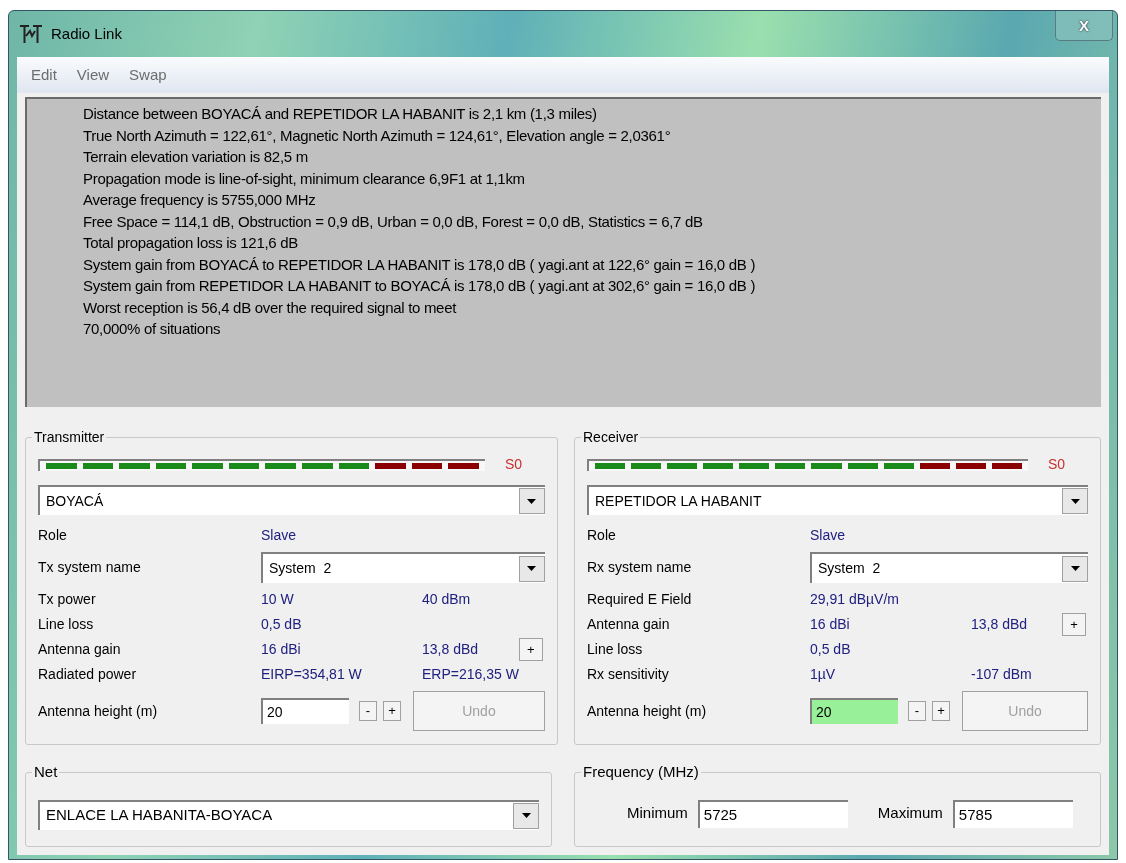 Image resolution: width=1126 pixels, height=863 pixels. I want to click on report-line: Total propagation loss is 121,6 dB, so click(191, 243).